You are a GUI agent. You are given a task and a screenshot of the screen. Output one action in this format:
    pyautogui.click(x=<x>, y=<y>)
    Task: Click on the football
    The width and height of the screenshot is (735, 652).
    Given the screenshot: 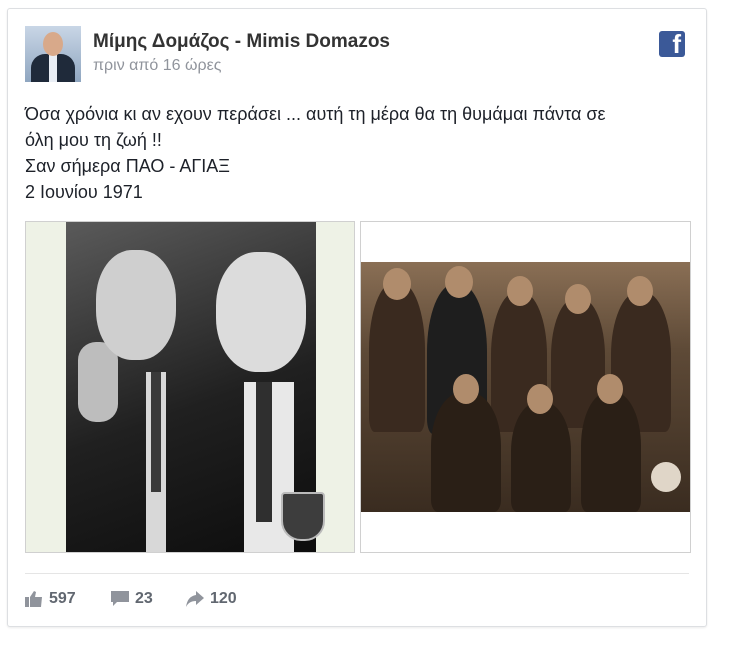 What is the action you would take?
    pyautogui.click(x=666, y=477)
    